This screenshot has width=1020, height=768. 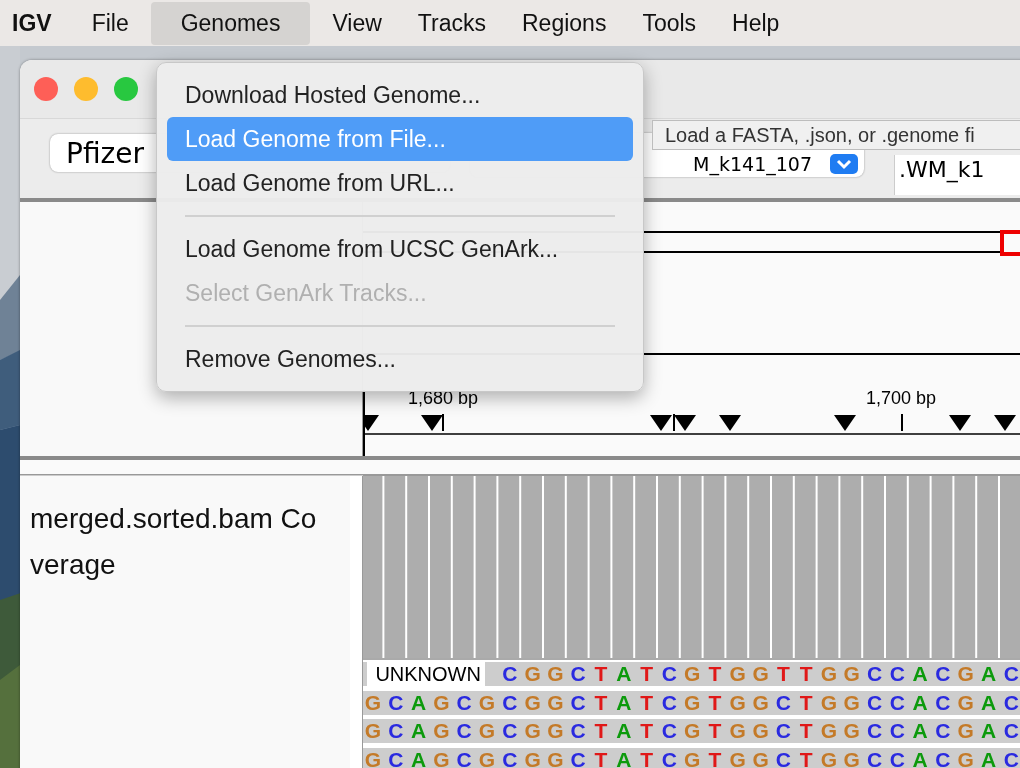 I want to click on ruler-label: 1,700 bp, so click(x=901, y=398).